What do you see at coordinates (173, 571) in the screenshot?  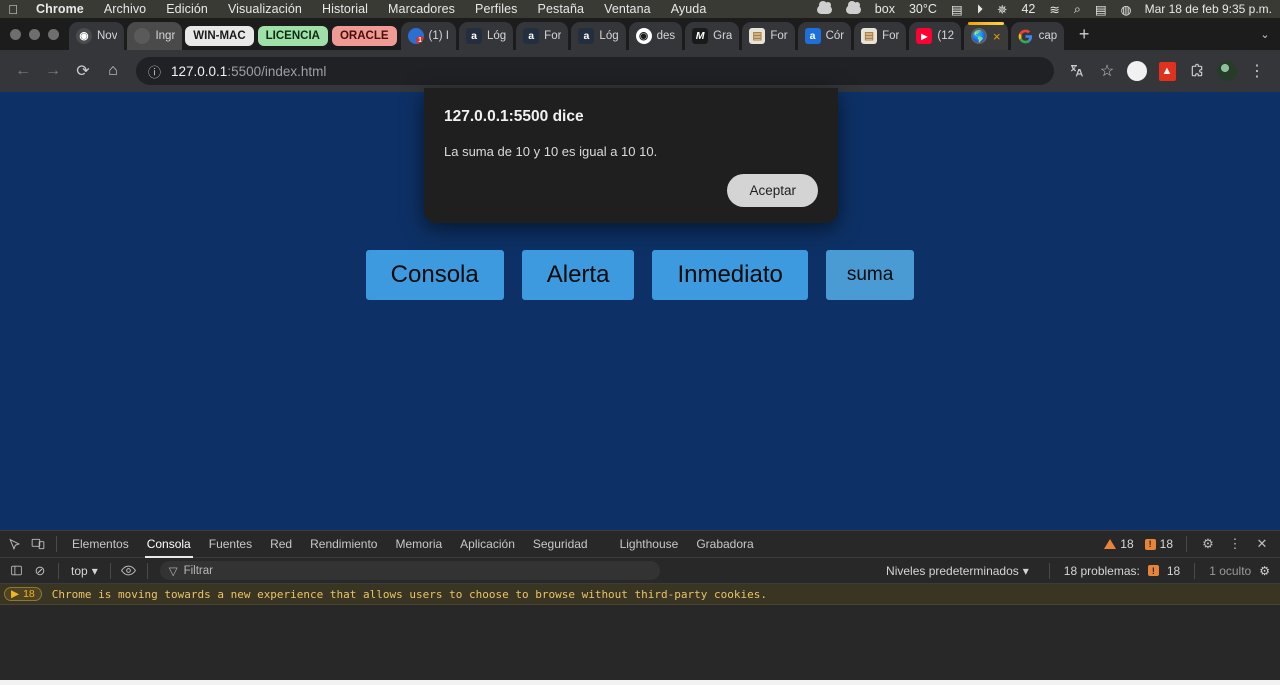 I see `filter-funnel-icon: ▽` at bounding box center [173, 571].